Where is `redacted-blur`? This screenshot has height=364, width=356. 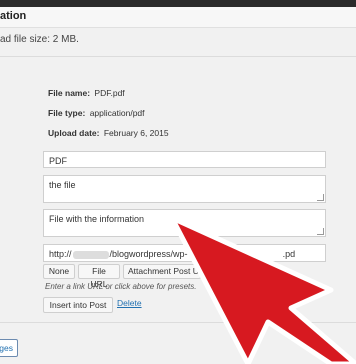 redacted-blur is located at coordinates (90, 254).